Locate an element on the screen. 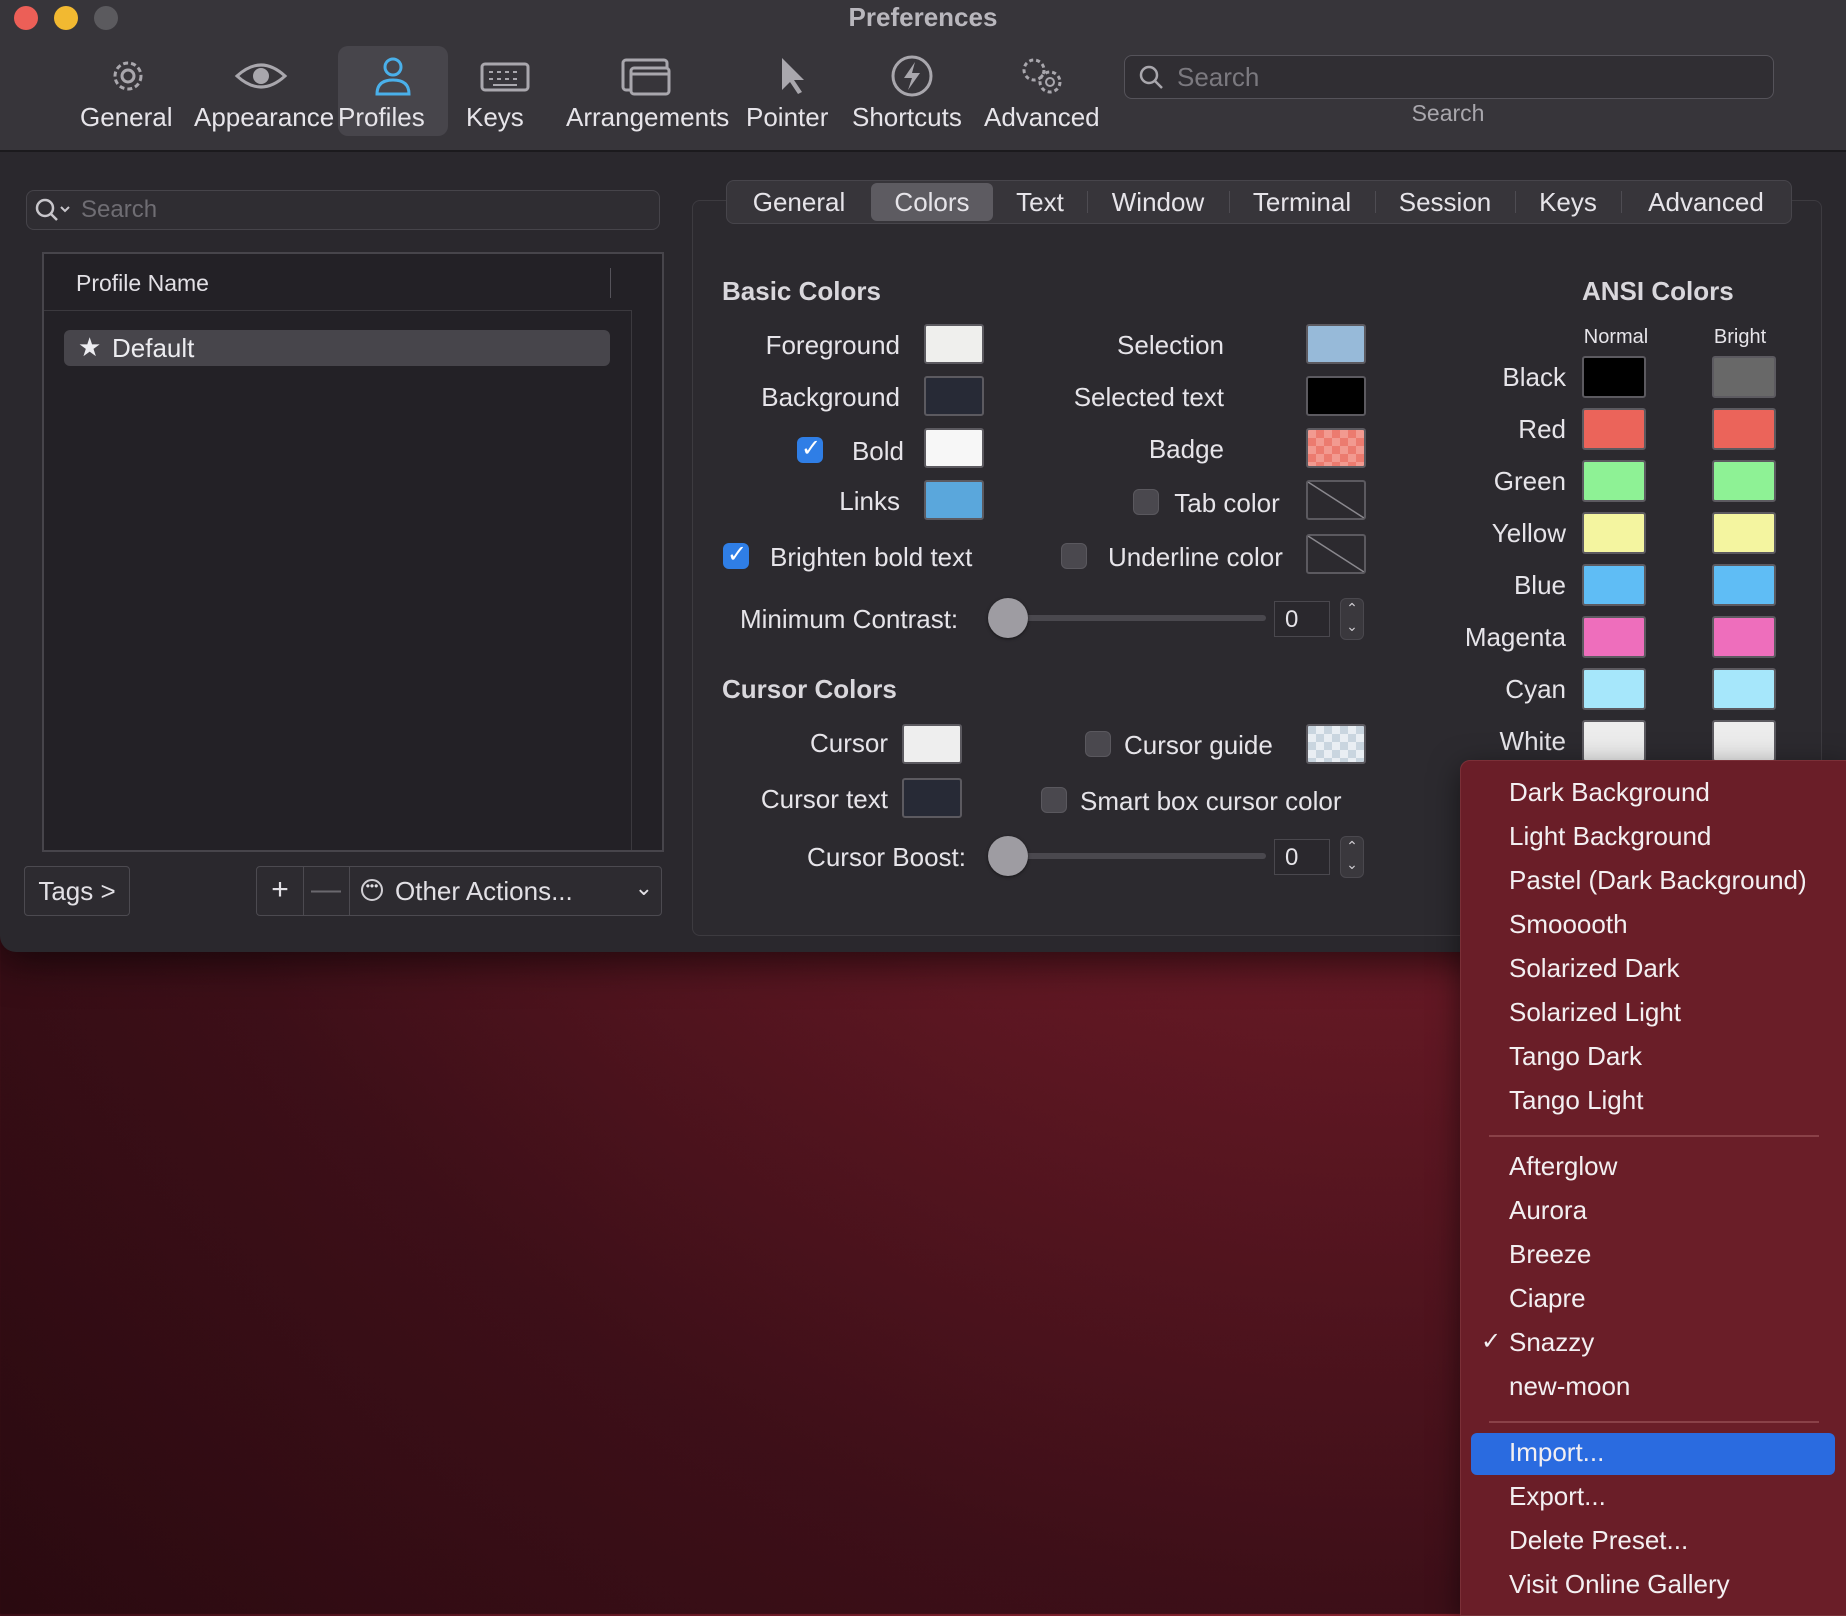  ansi-bright-swatch-black is located at coordinates (1744, 377).